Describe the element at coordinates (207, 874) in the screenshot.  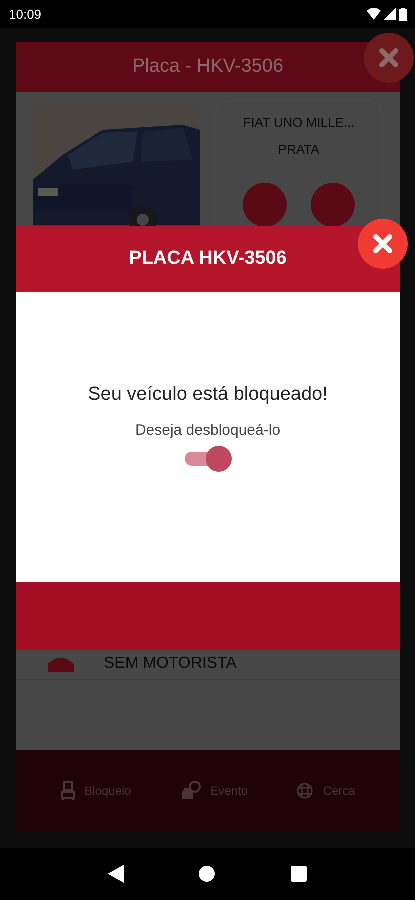
I see `home-icon` at that location.